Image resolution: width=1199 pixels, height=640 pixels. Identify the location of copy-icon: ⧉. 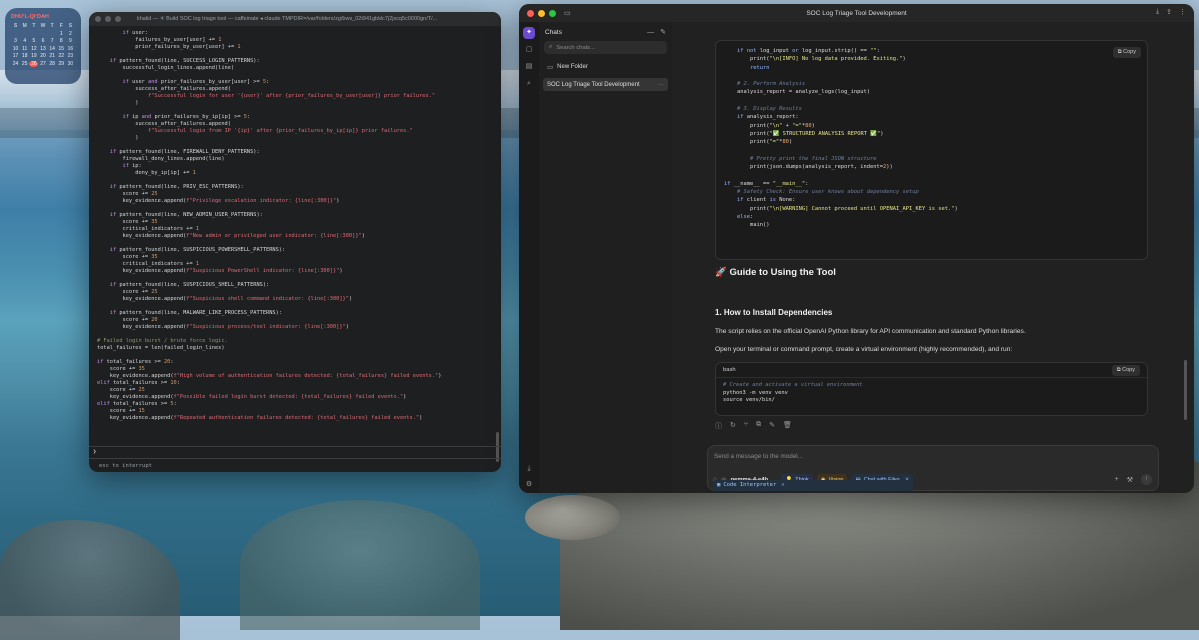
(758, 426).